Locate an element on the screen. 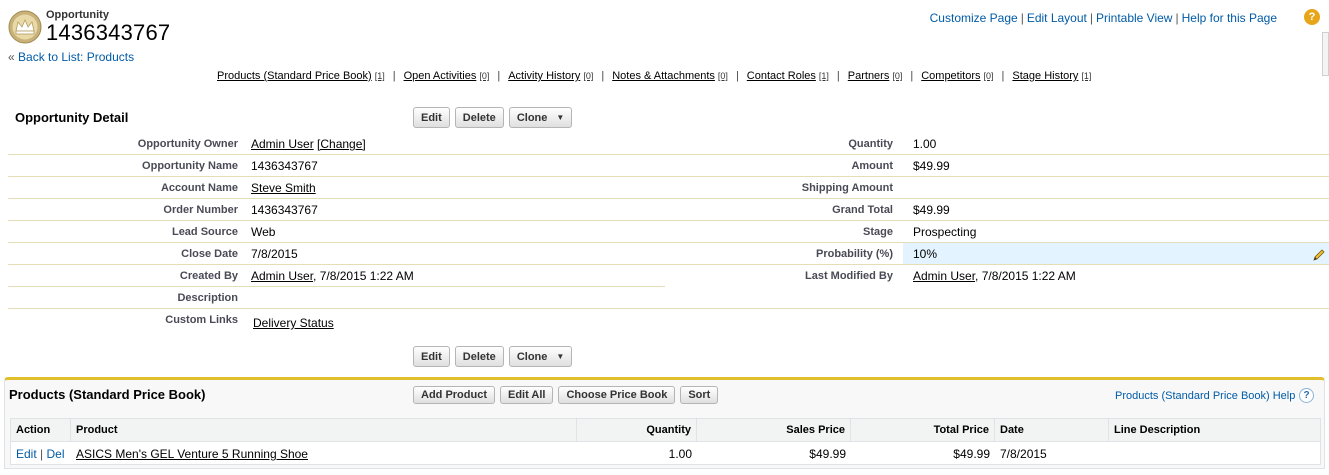 The height and width of the screenshot is (475, 1329). column-header-action: Action is located at coordinates (41, 430).